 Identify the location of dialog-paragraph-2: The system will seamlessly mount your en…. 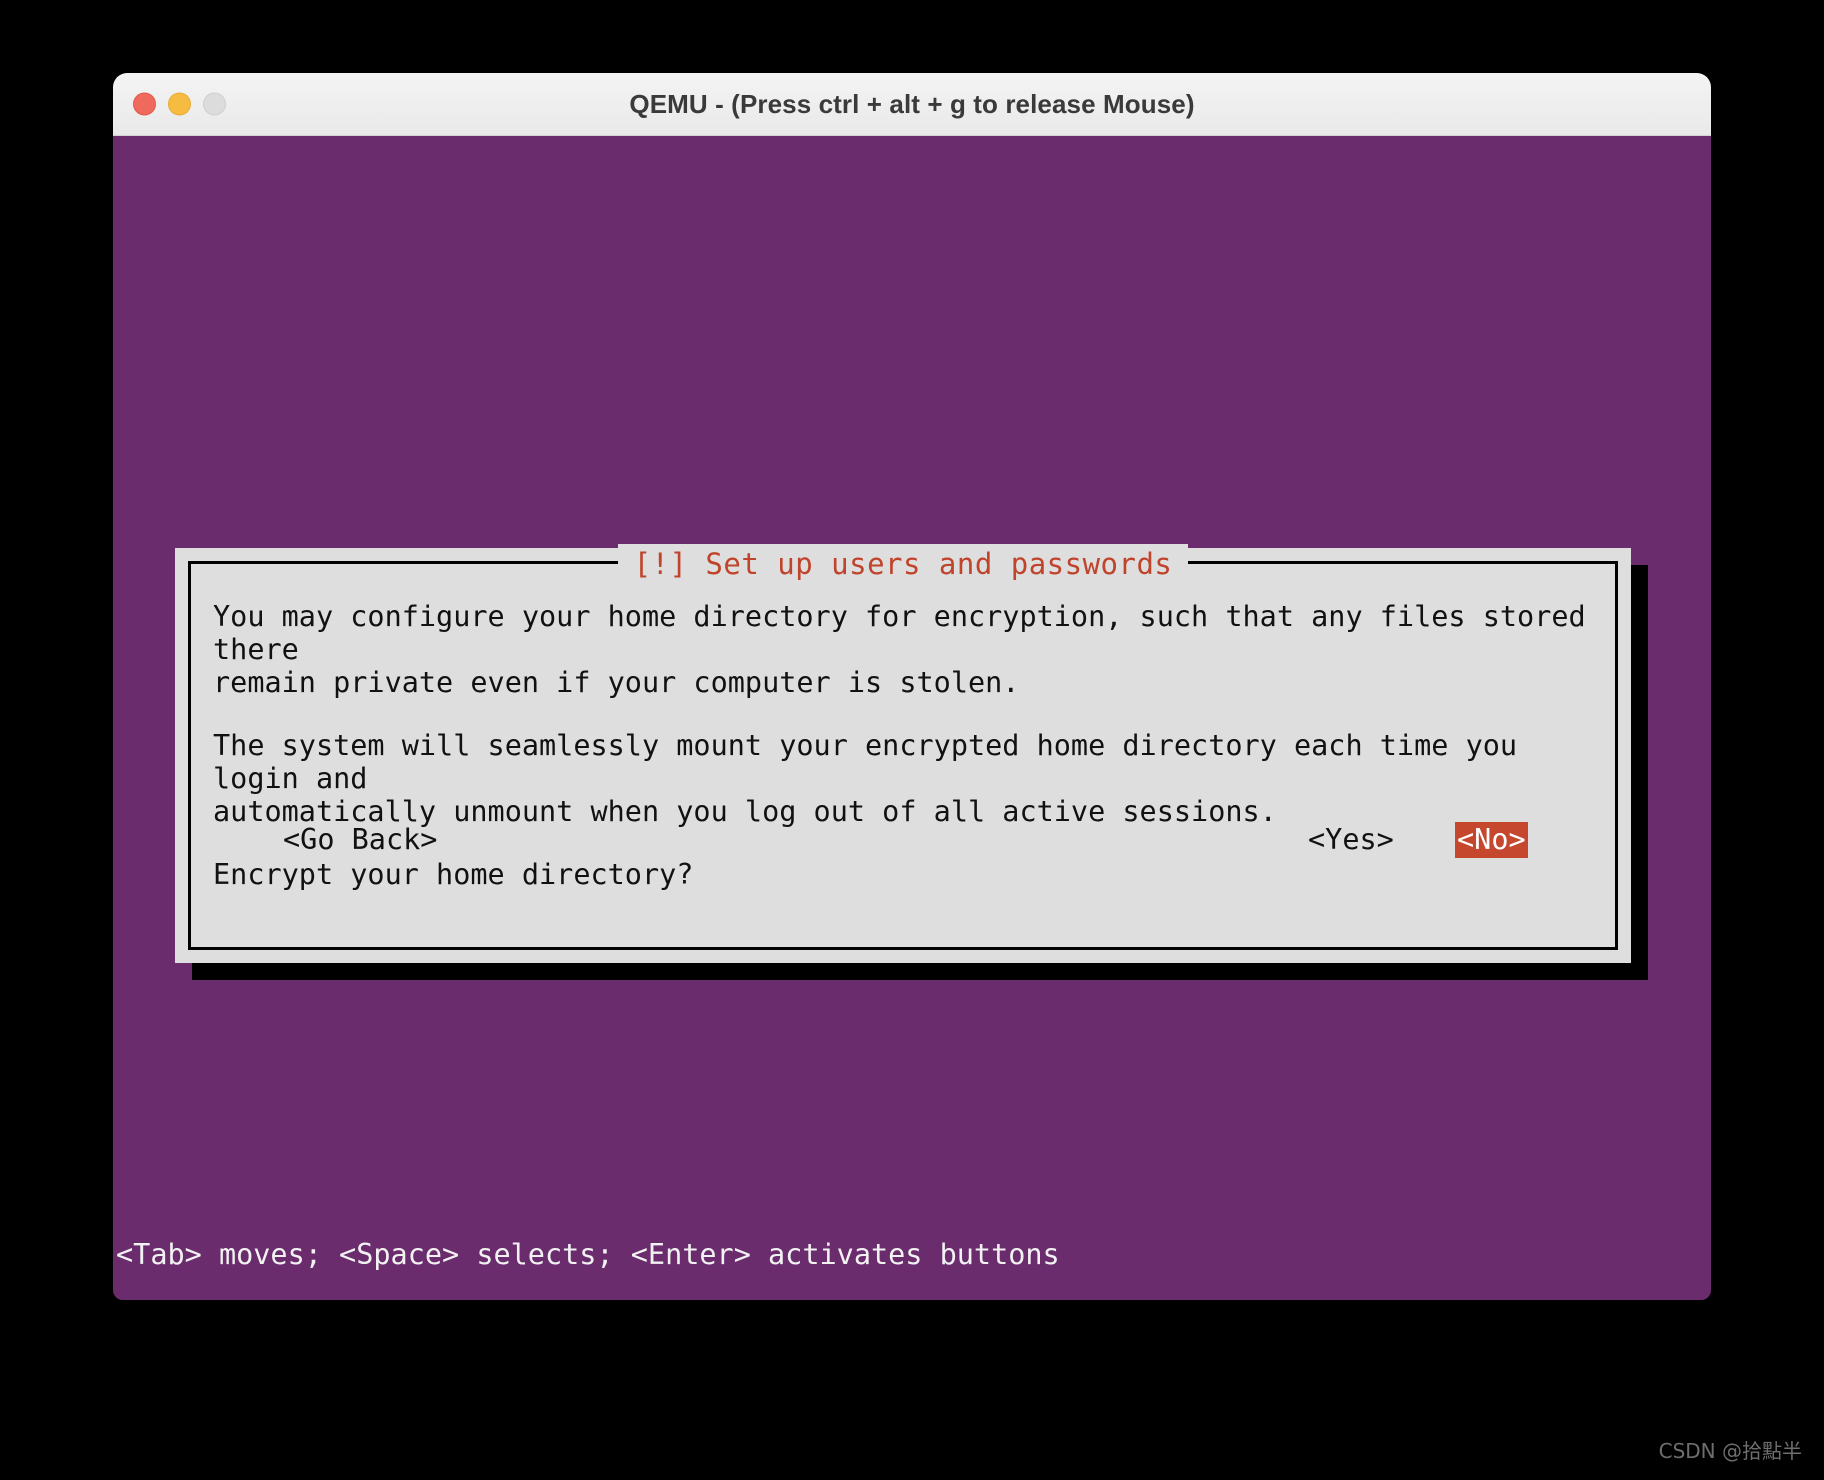
(865, 778).